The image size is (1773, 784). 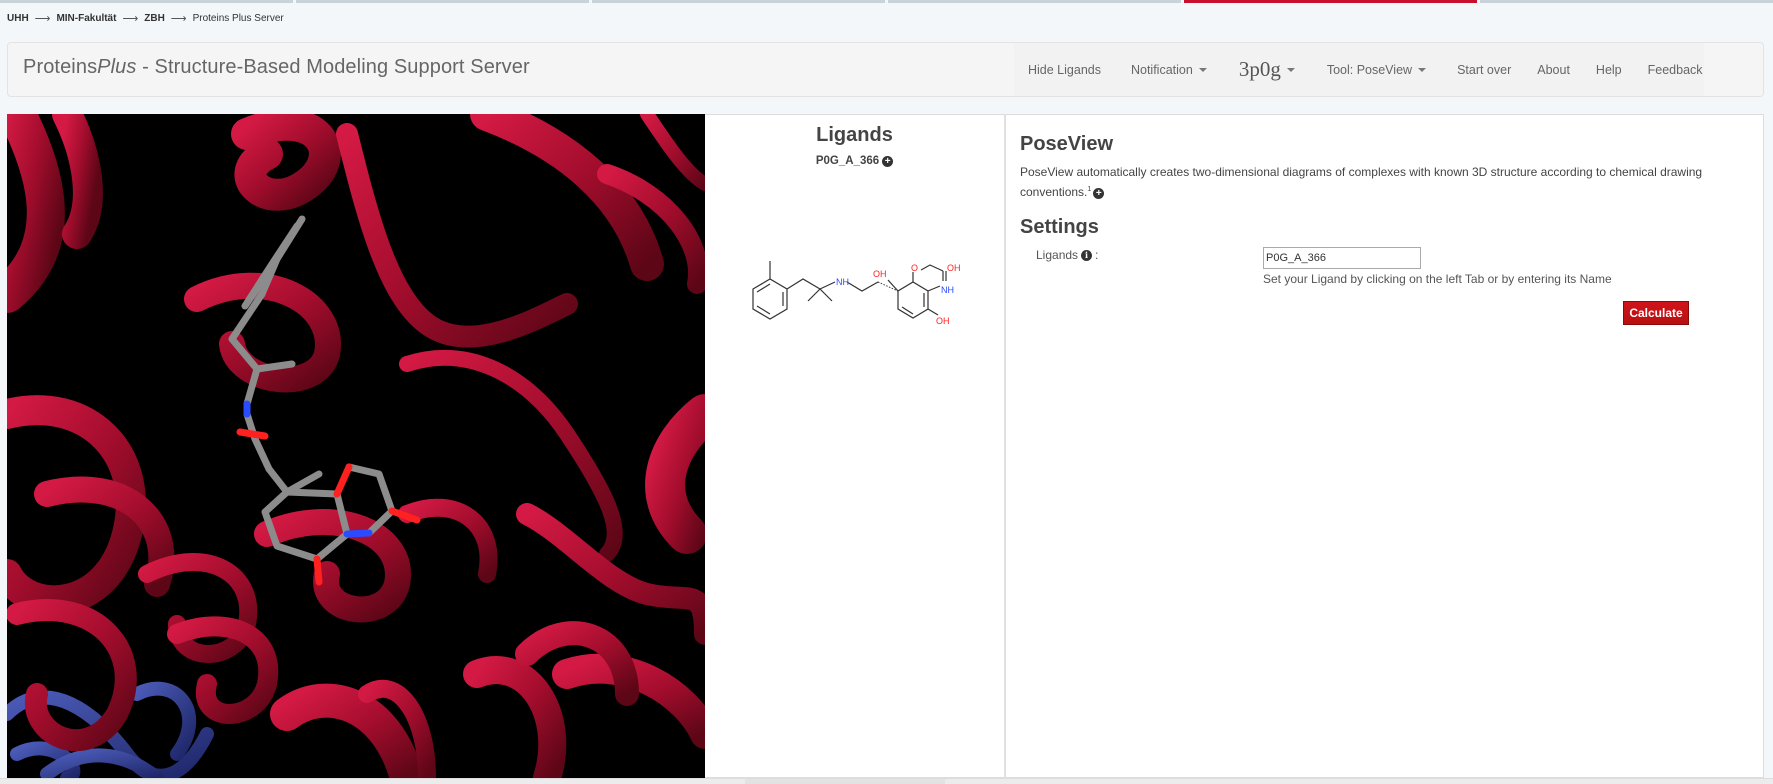 I want to click on ligands-setting-label: Ligands i :, so click(x=1067, y=255).